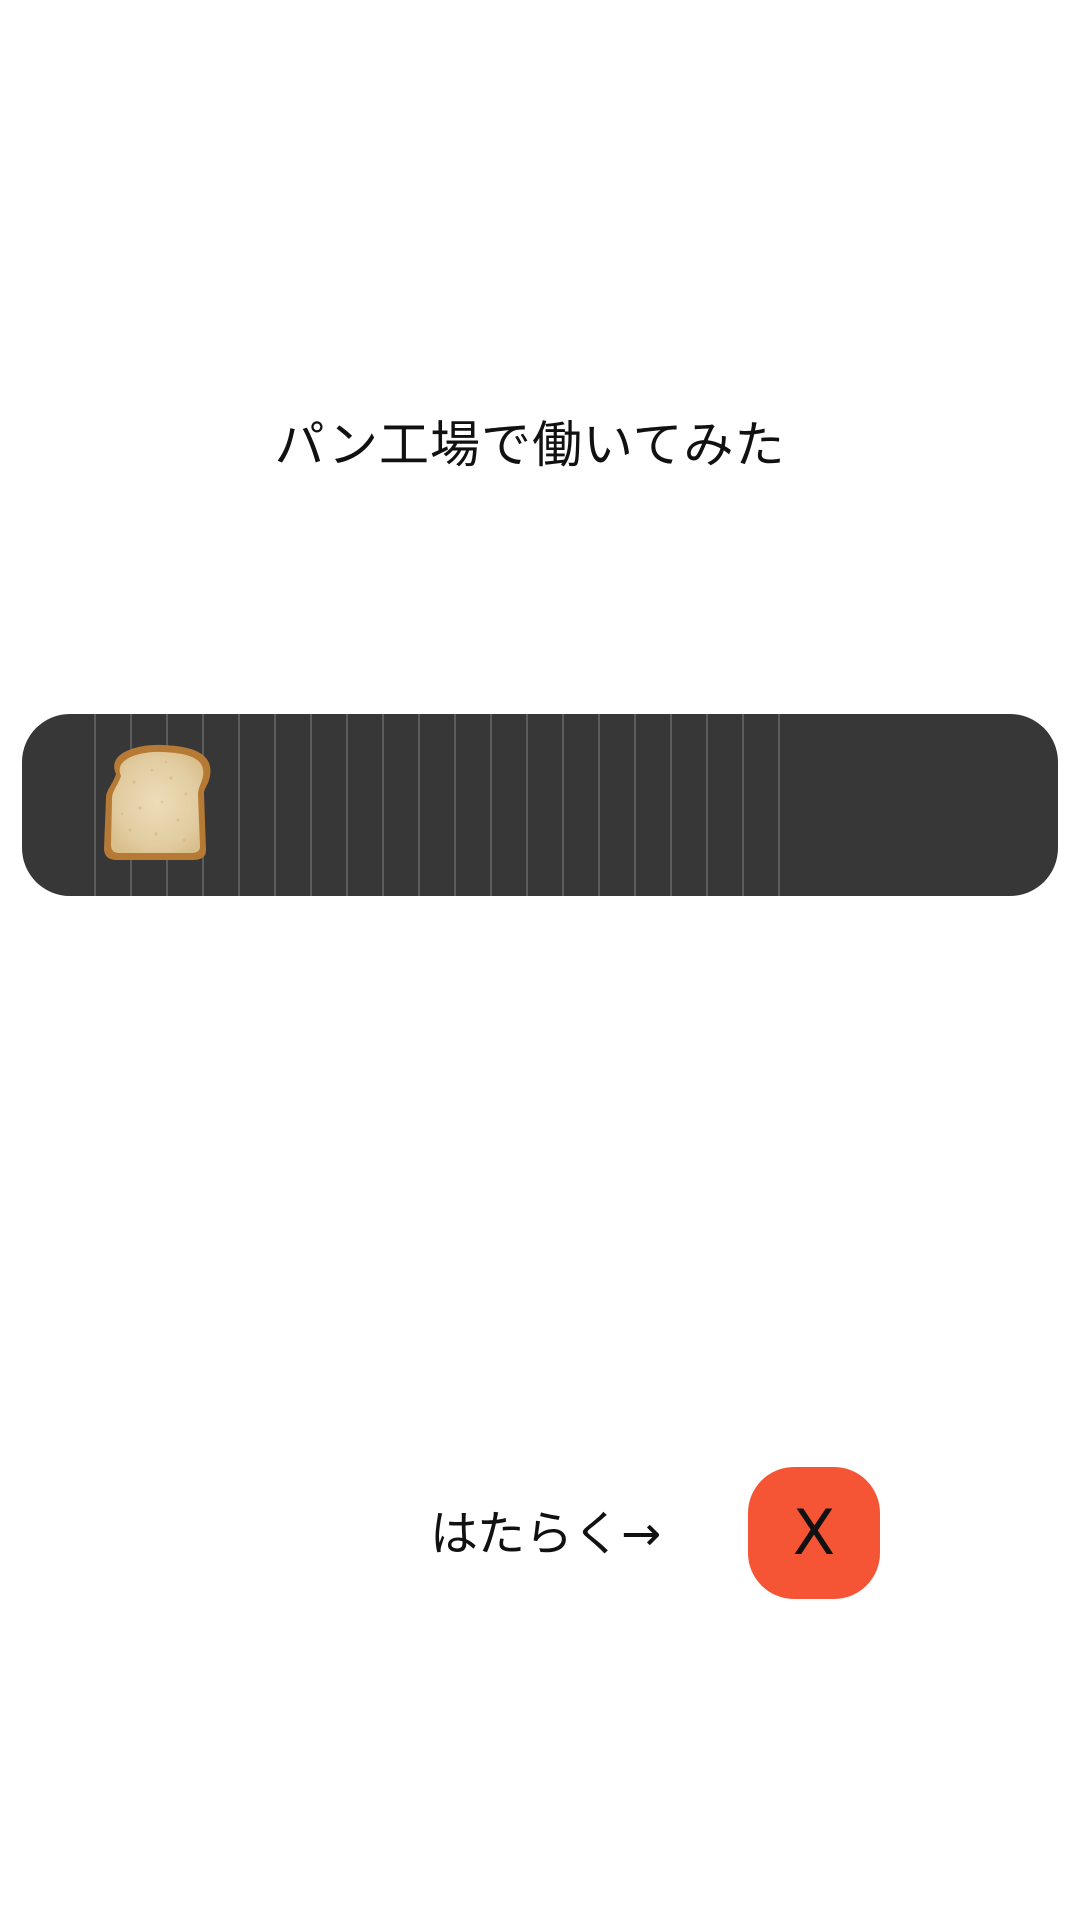 The height and width of the screenshot is (1920, 1080). Describe the element at coordinates (157, 802) in the screenshot. I see `bread-slice-icon` at that location.